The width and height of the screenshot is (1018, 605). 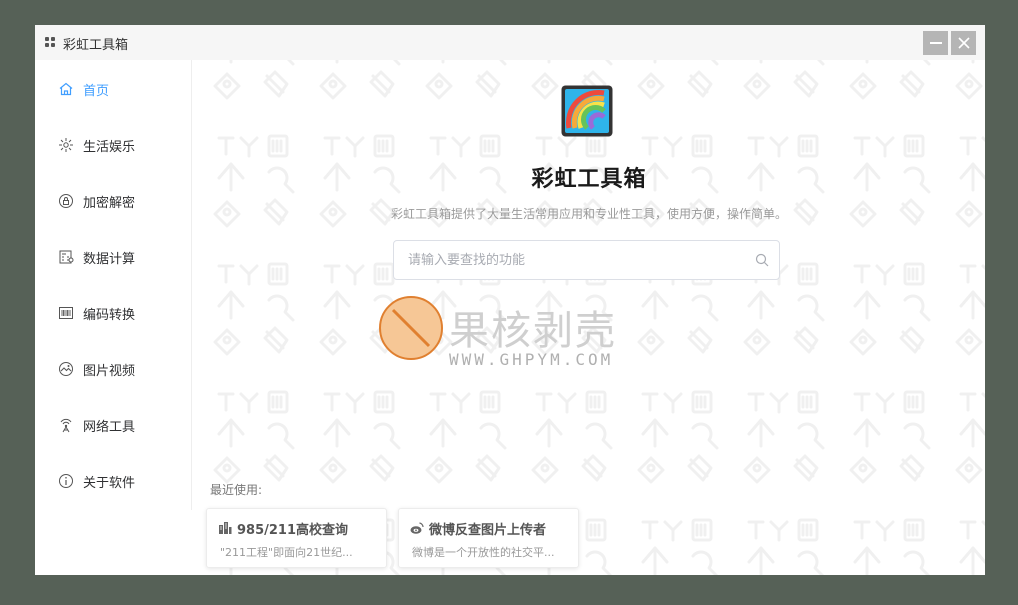 What do you see at coordinates (109, 259) in the screenshot?
I see `sidebar-item-label: 数据计算` at bounding box center [109, 259].